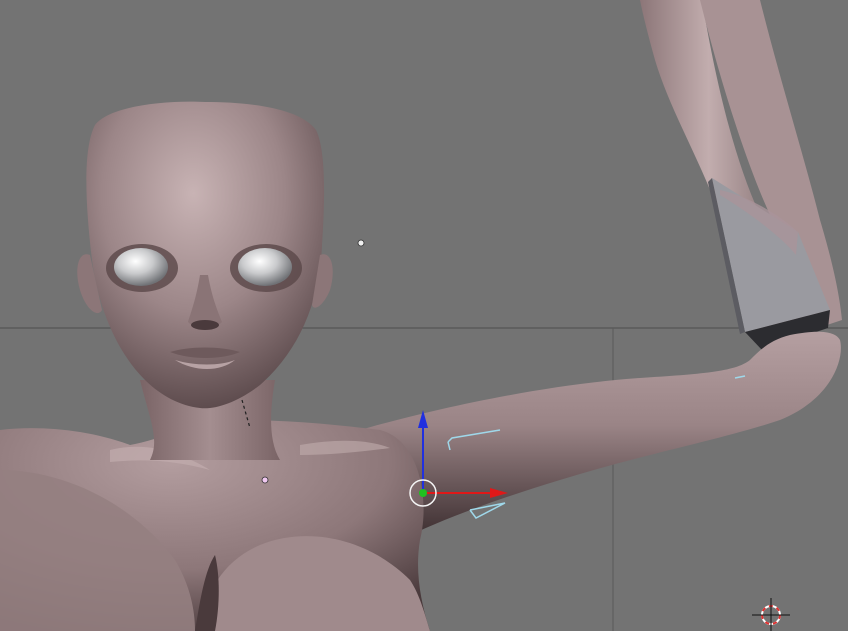 The width and height of the screenshot is (848, 631). Describe the element at coordinates (361, 243) in the screenshot. I see `lamp-icon` at that location.